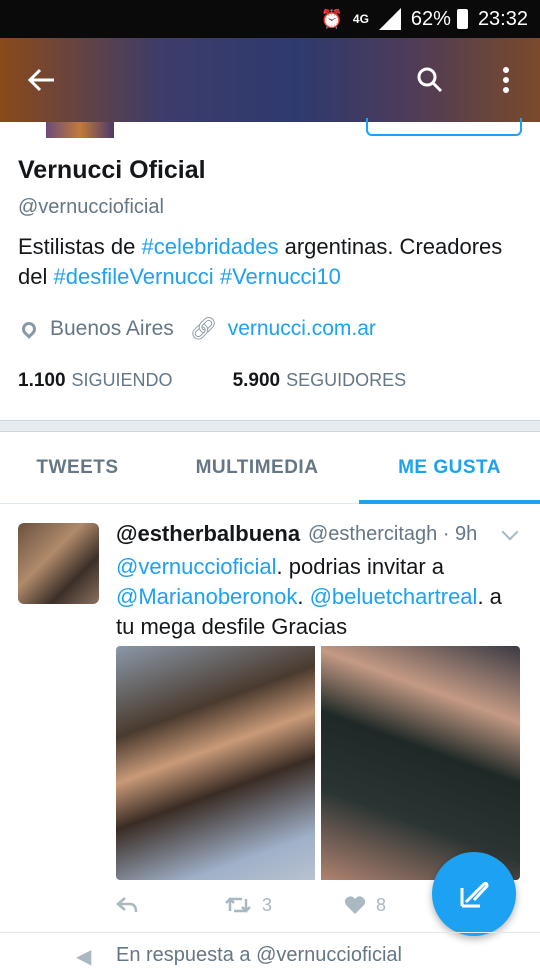 The width and height of the screenshot is (540, 969). I want to click on back-arrow-icon, so click(42, 80).